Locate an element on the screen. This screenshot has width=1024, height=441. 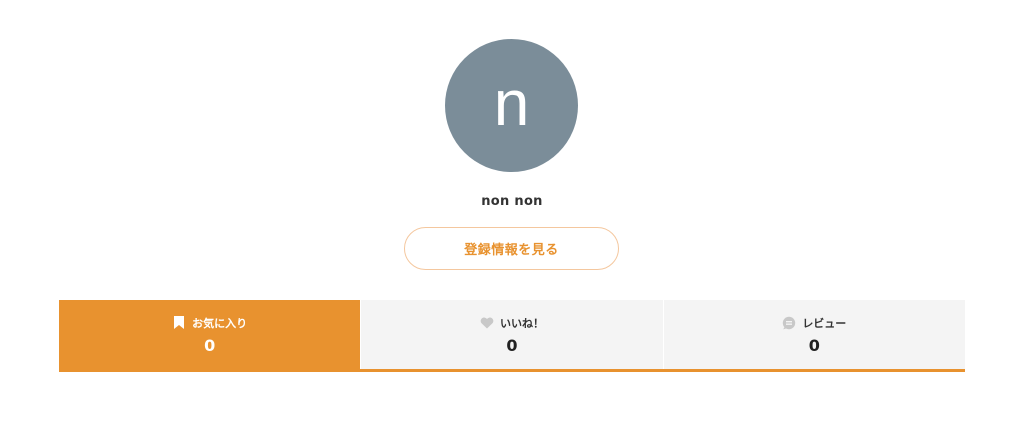
avatar-initial: n is located at coordinates (511, 102).